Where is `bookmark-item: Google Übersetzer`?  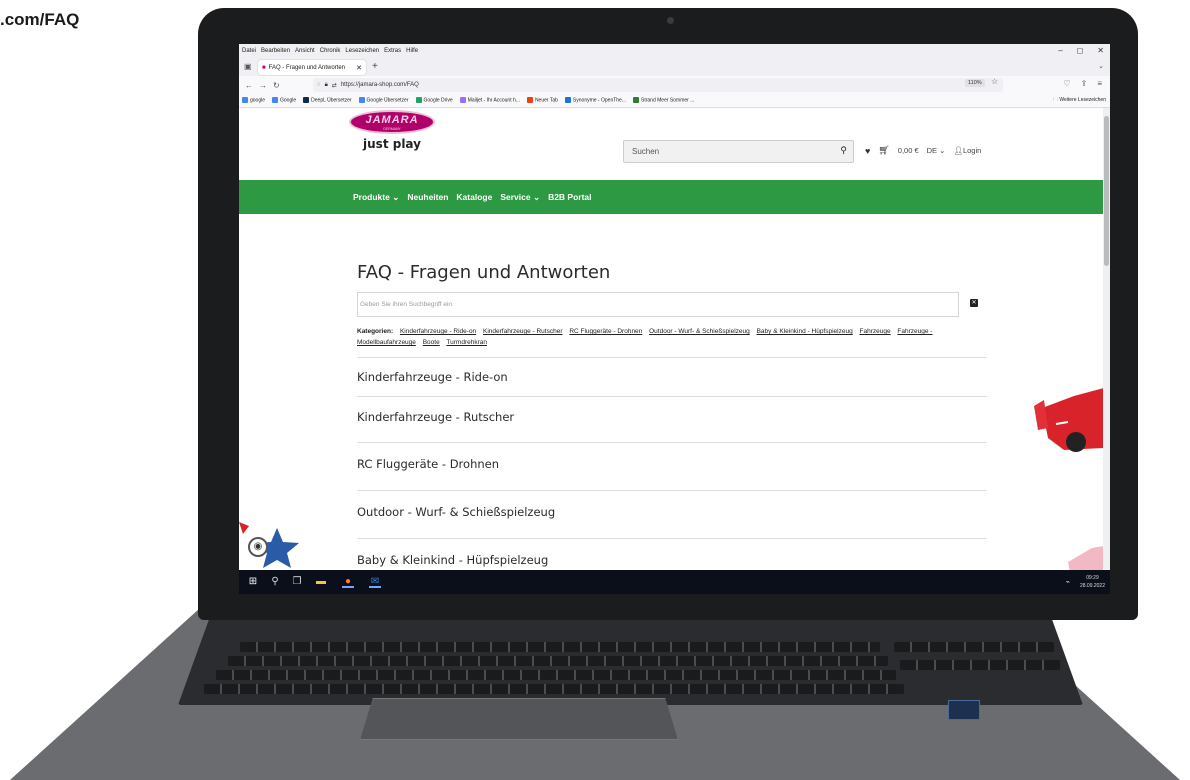 bookmark-item: Google Übersetzer is located at coordinates (383, 100).